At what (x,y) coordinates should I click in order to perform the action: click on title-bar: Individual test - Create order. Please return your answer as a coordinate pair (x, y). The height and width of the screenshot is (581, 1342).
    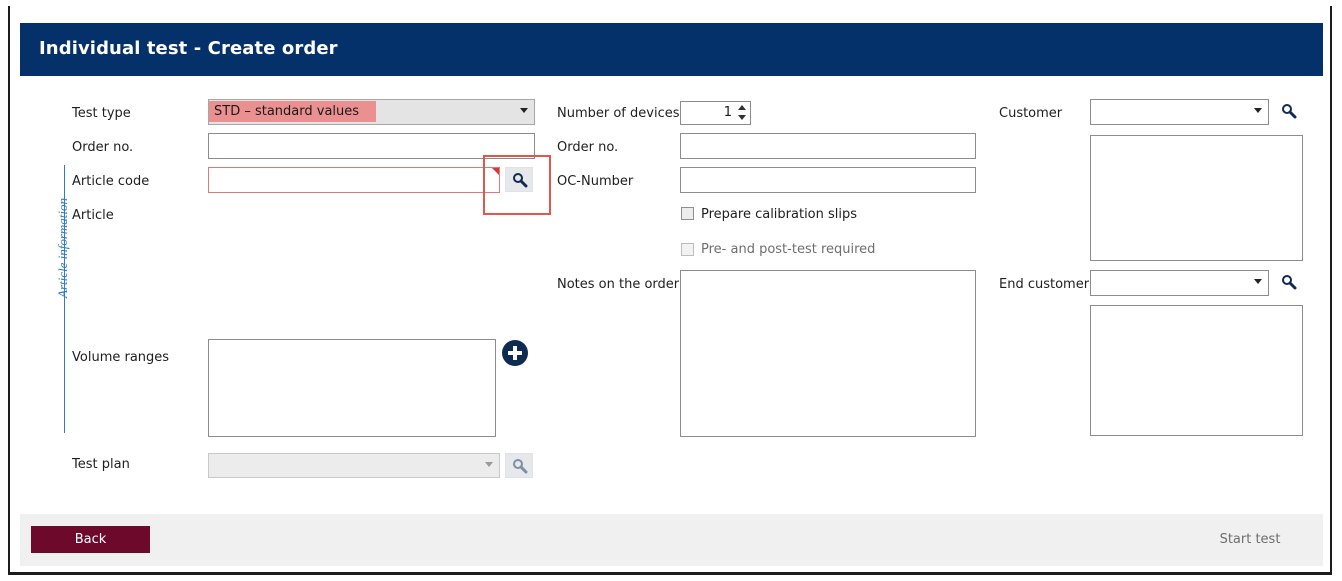
    Looking at the image, I should click on (671, 49).